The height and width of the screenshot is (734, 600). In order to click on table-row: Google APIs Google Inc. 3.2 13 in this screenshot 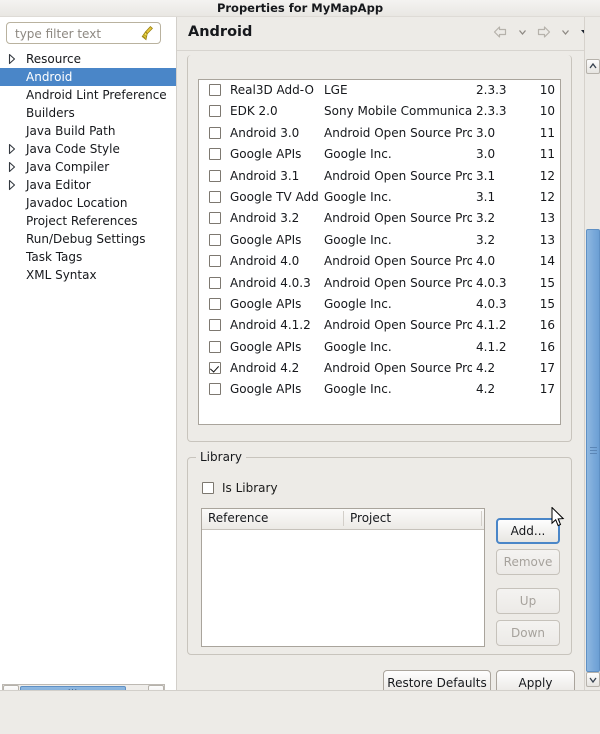, I will do `click(379, 240)`.